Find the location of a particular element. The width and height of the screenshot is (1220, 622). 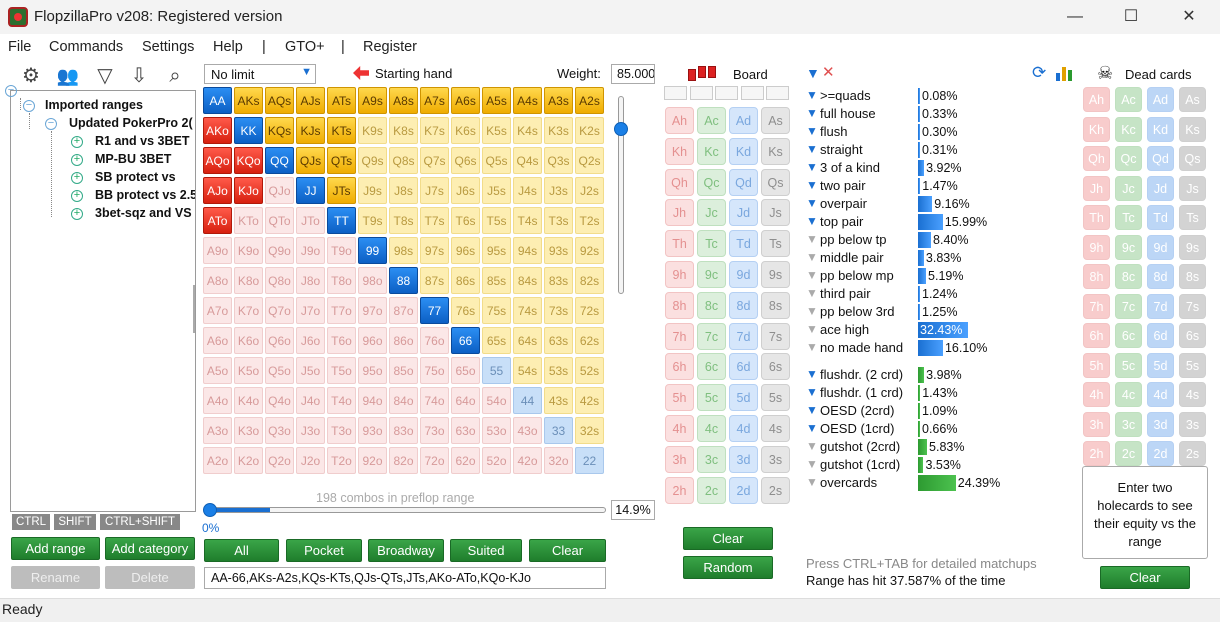

expand-icon: + is located at coordinates (77, 196).